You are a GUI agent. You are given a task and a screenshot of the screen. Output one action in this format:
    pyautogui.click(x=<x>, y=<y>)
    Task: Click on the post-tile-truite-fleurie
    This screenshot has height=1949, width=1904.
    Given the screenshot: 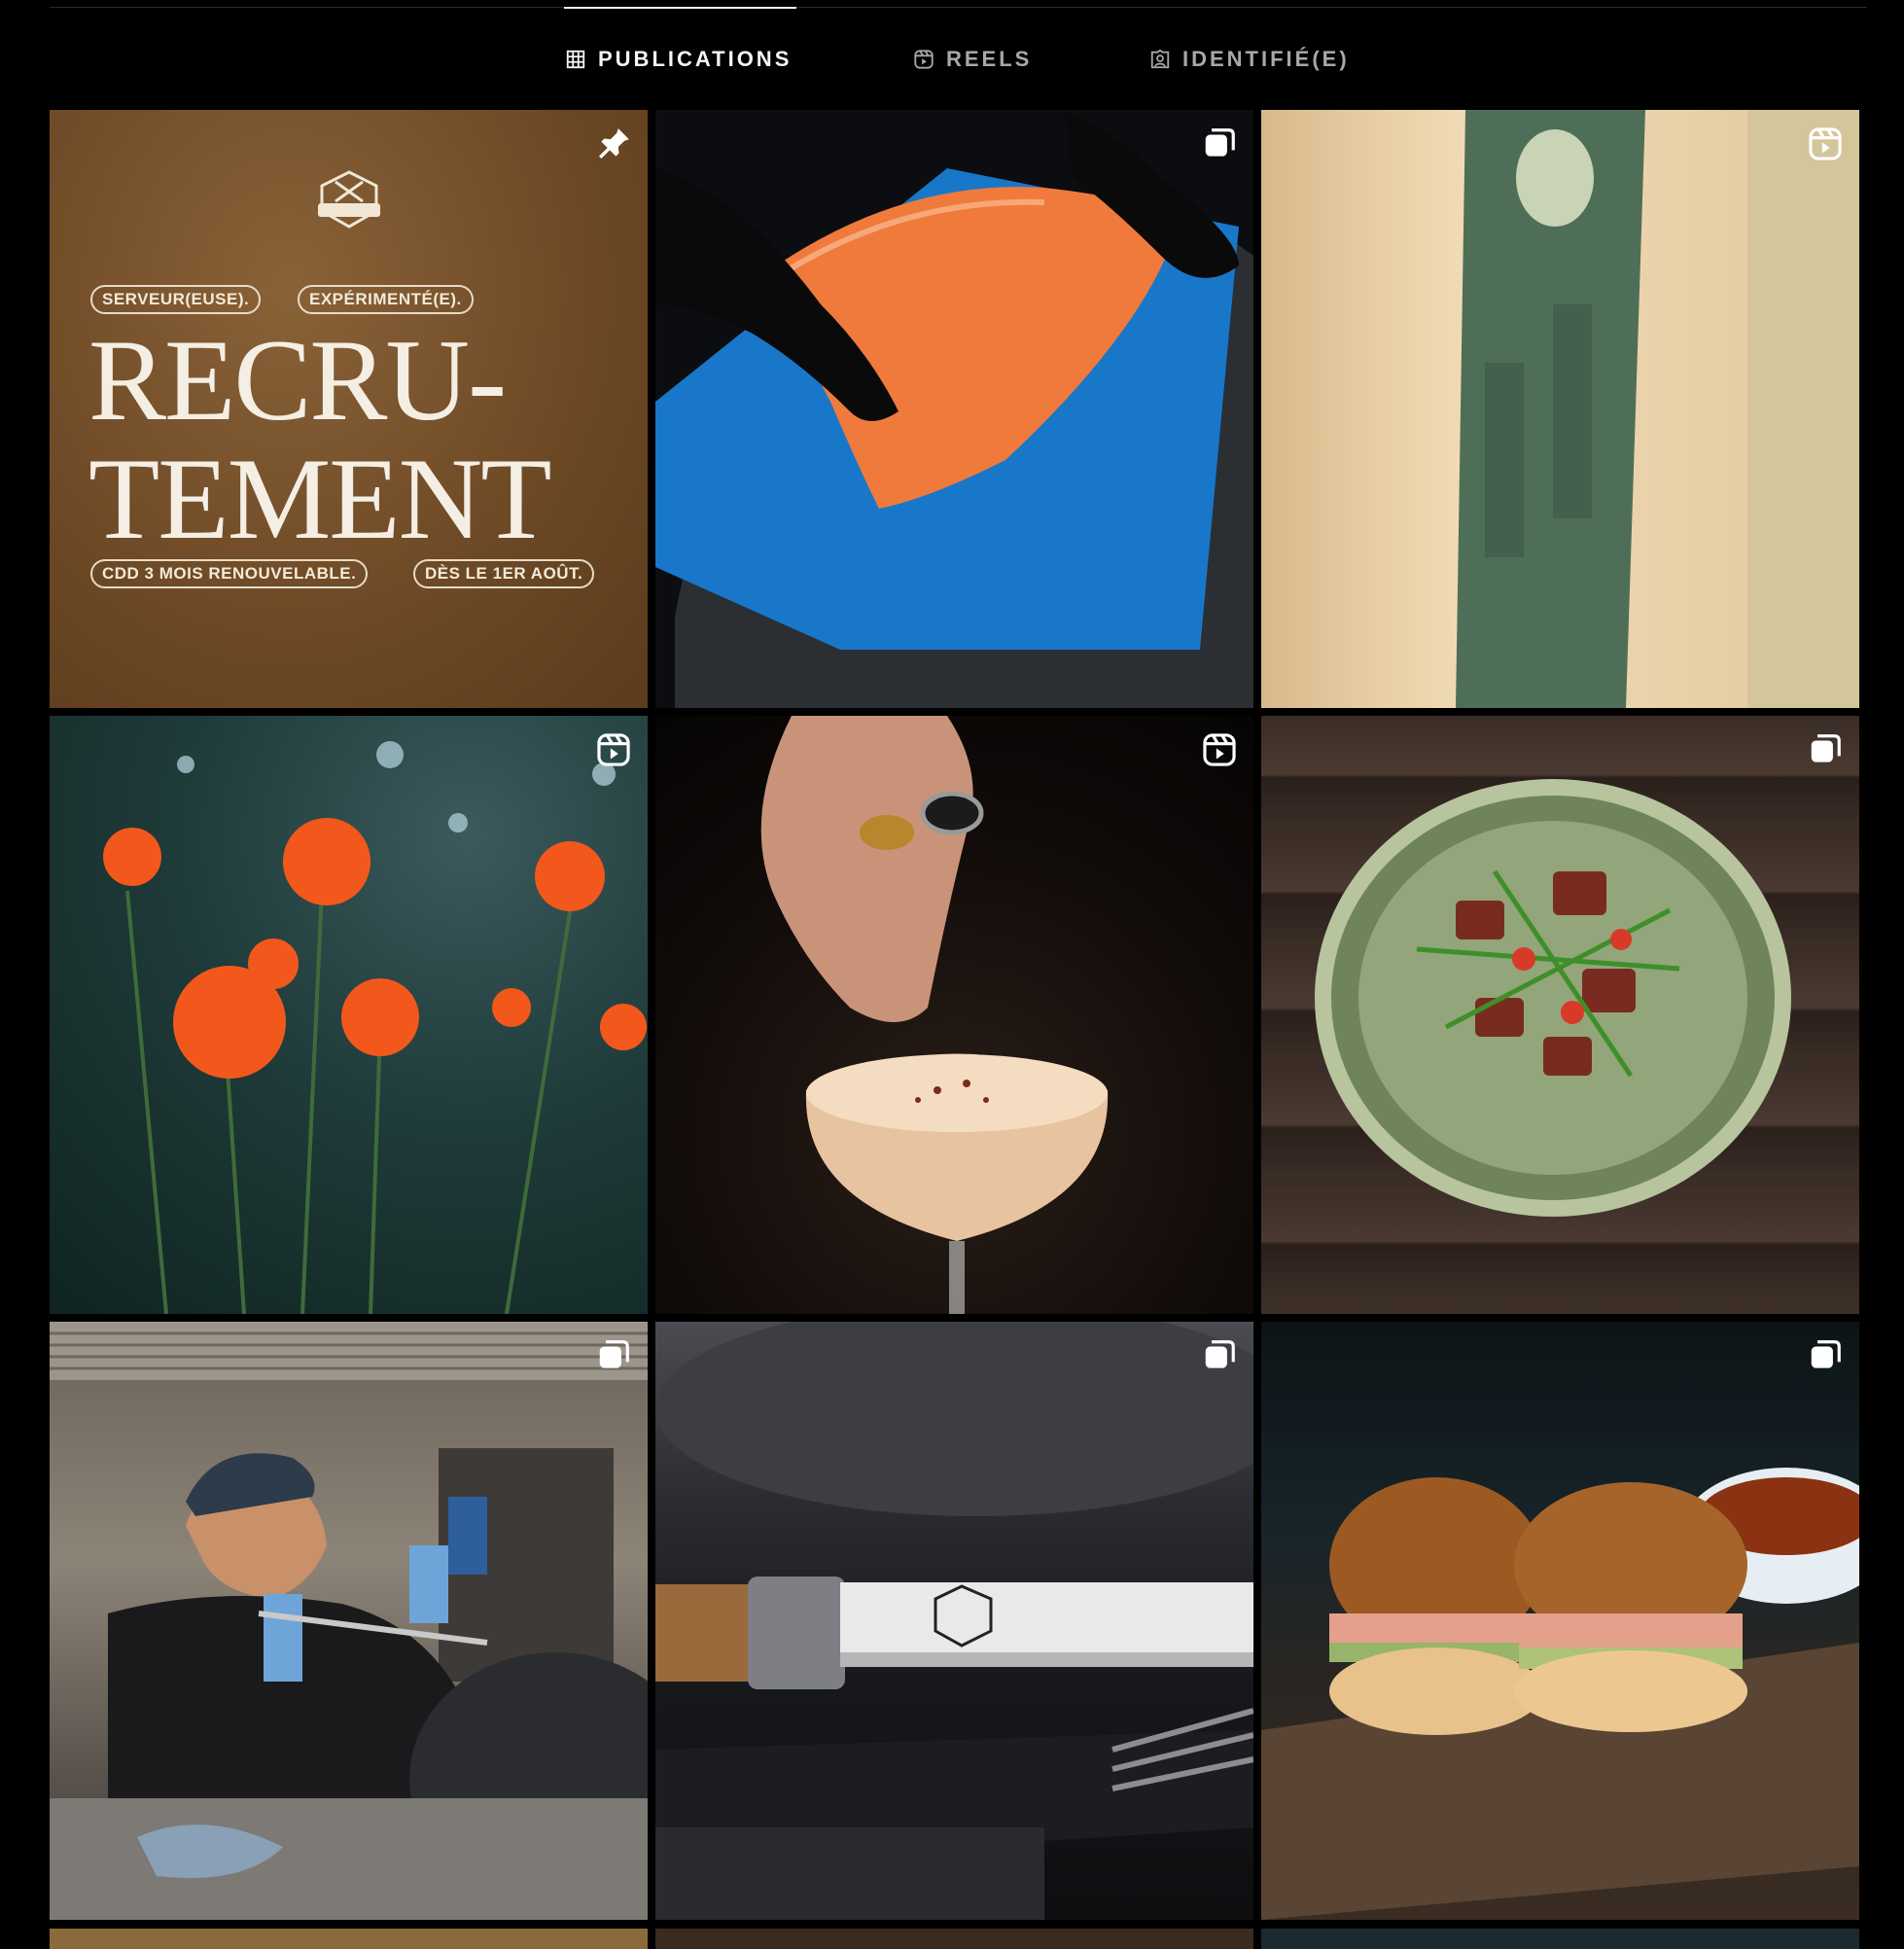 What is the action you would take?
    pyautogui.click(x=1560, y=409)
    